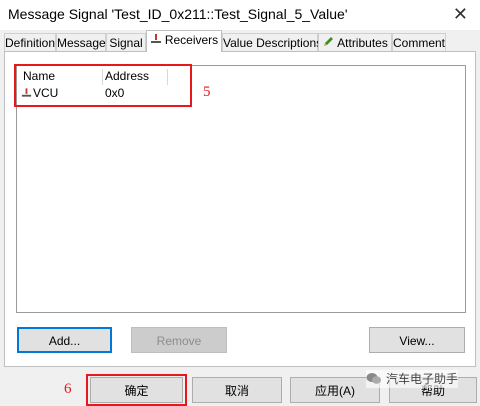 This screenshot has width=480, height=406. I want to click on tab-definition: Definition, so click(30, 42).